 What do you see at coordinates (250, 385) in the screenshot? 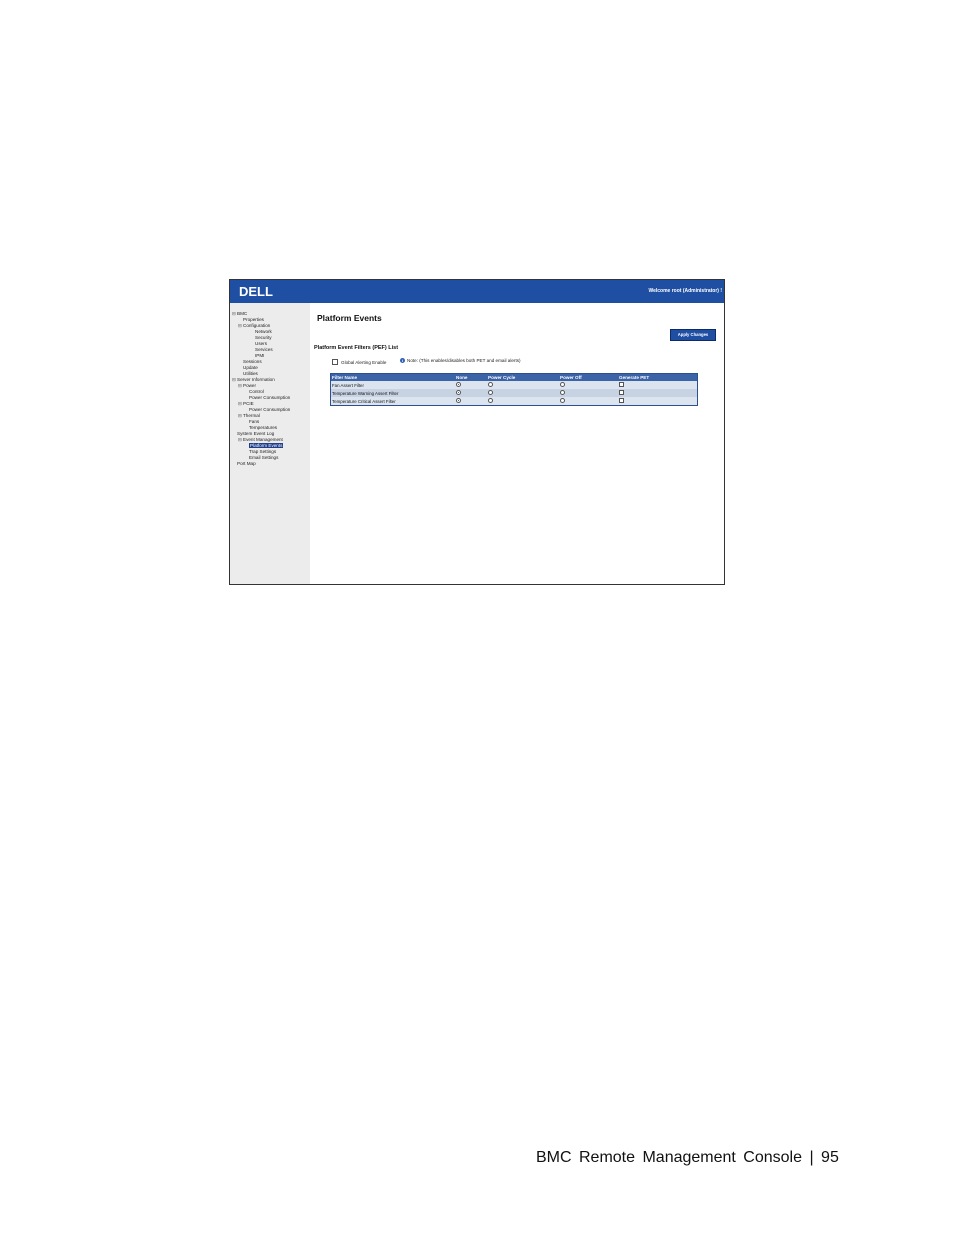
I see `sidebar-item-label: Power` at bounding box center [250, 385].